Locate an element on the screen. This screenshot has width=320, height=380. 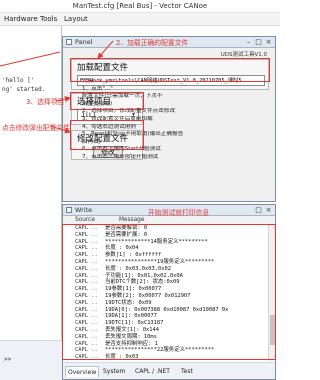
annotation-select-project: 3、选择项目 is located at coordinates (45, 102).